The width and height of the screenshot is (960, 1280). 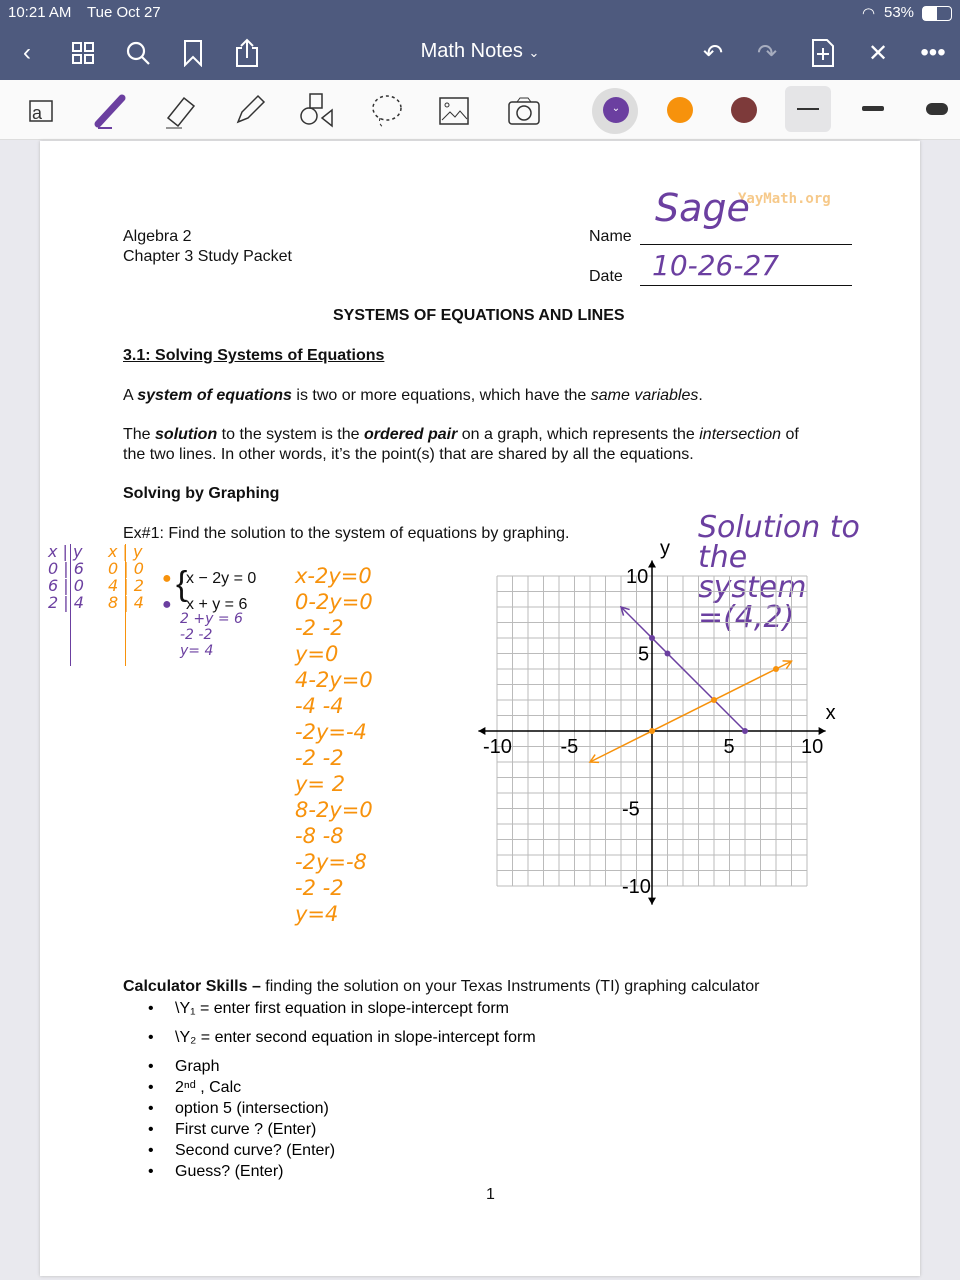 What do you see at coordinates (333, 576) in the screenshot?
I see `handwritten-line: x-2y=0` at bounding box center [333, 576].